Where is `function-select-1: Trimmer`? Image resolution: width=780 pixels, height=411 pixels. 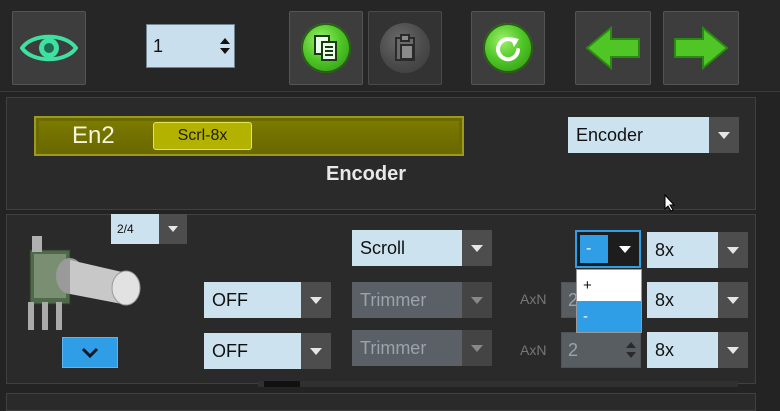
function-select-1: Trimmer is located at coordinates (422, 300).